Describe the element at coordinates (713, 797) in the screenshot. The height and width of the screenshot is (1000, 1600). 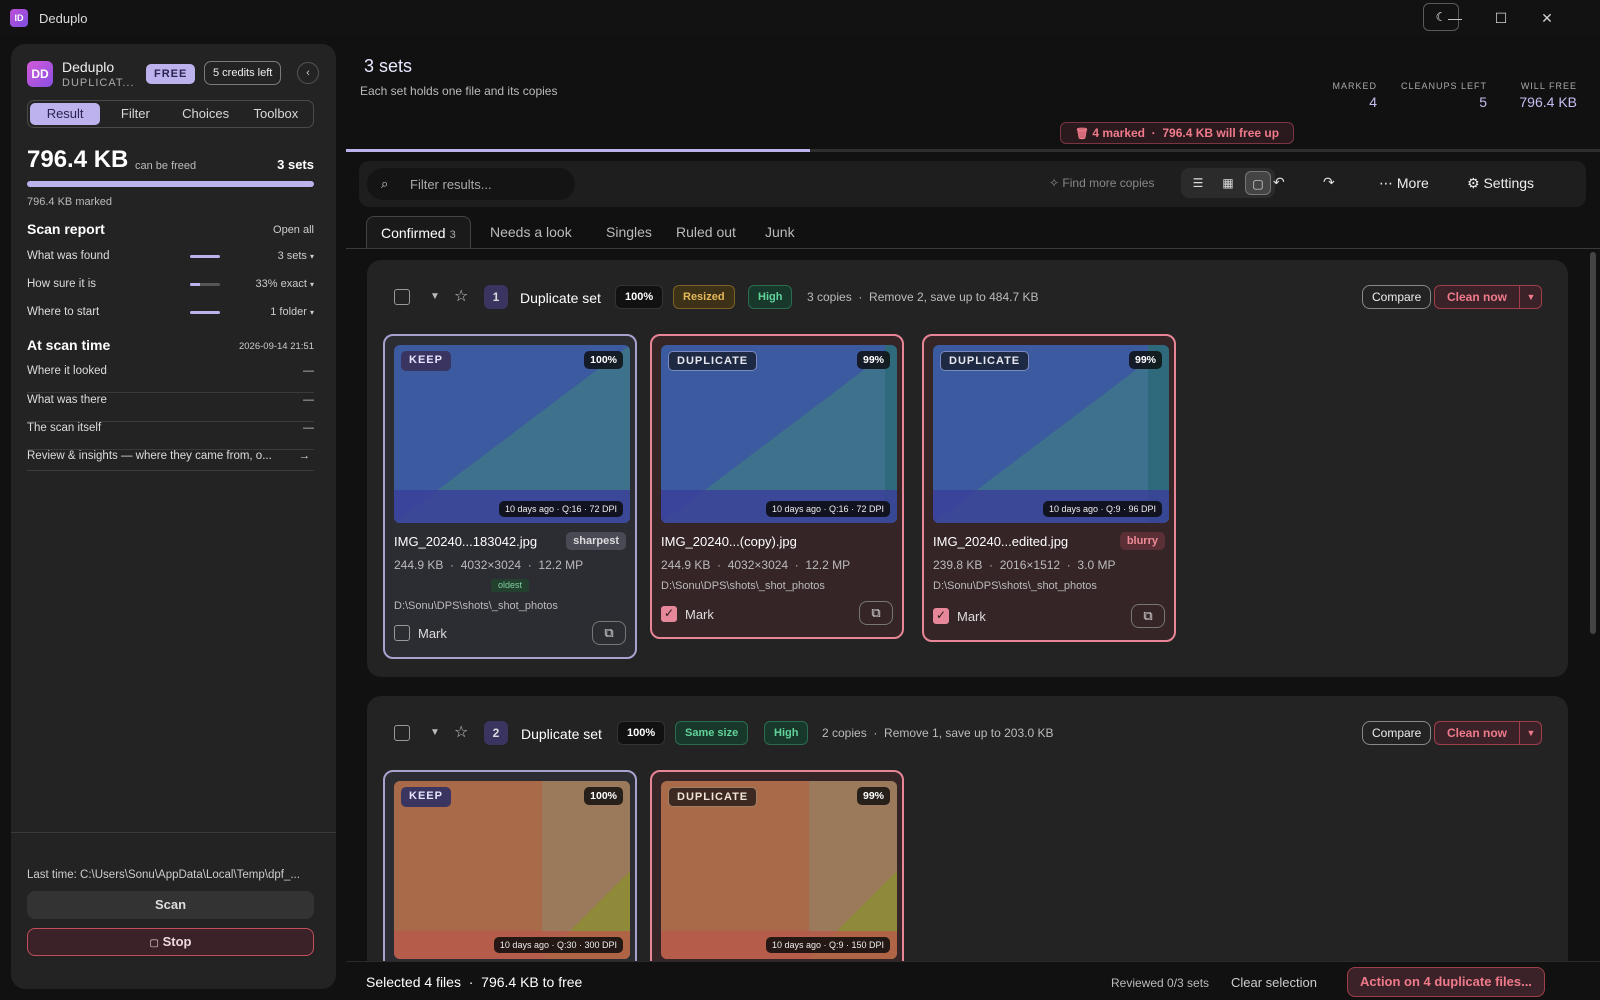
I see `duplicate-badge: DUPLICATE` at that location.